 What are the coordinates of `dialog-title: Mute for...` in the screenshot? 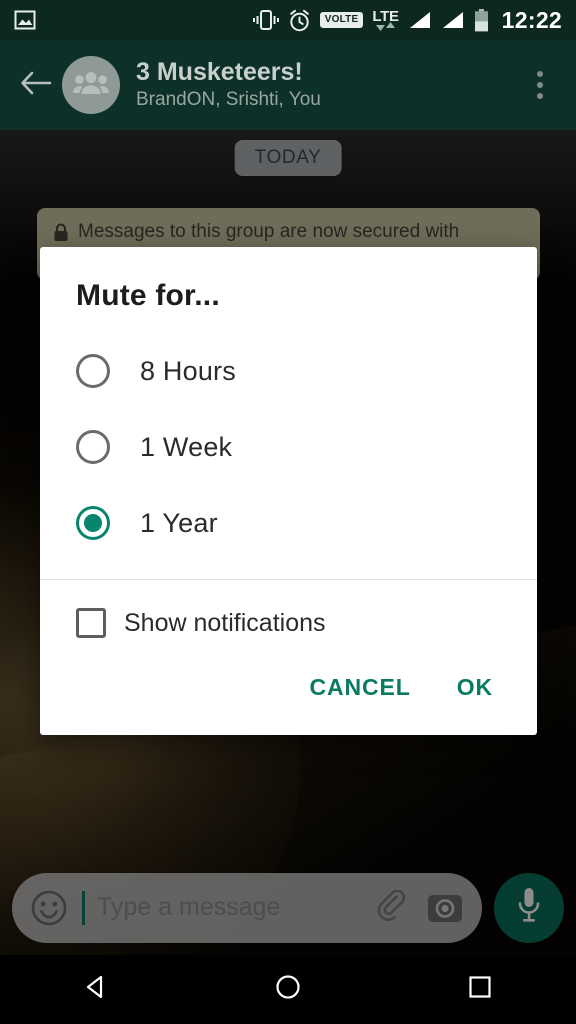 It's located at (148, 295).